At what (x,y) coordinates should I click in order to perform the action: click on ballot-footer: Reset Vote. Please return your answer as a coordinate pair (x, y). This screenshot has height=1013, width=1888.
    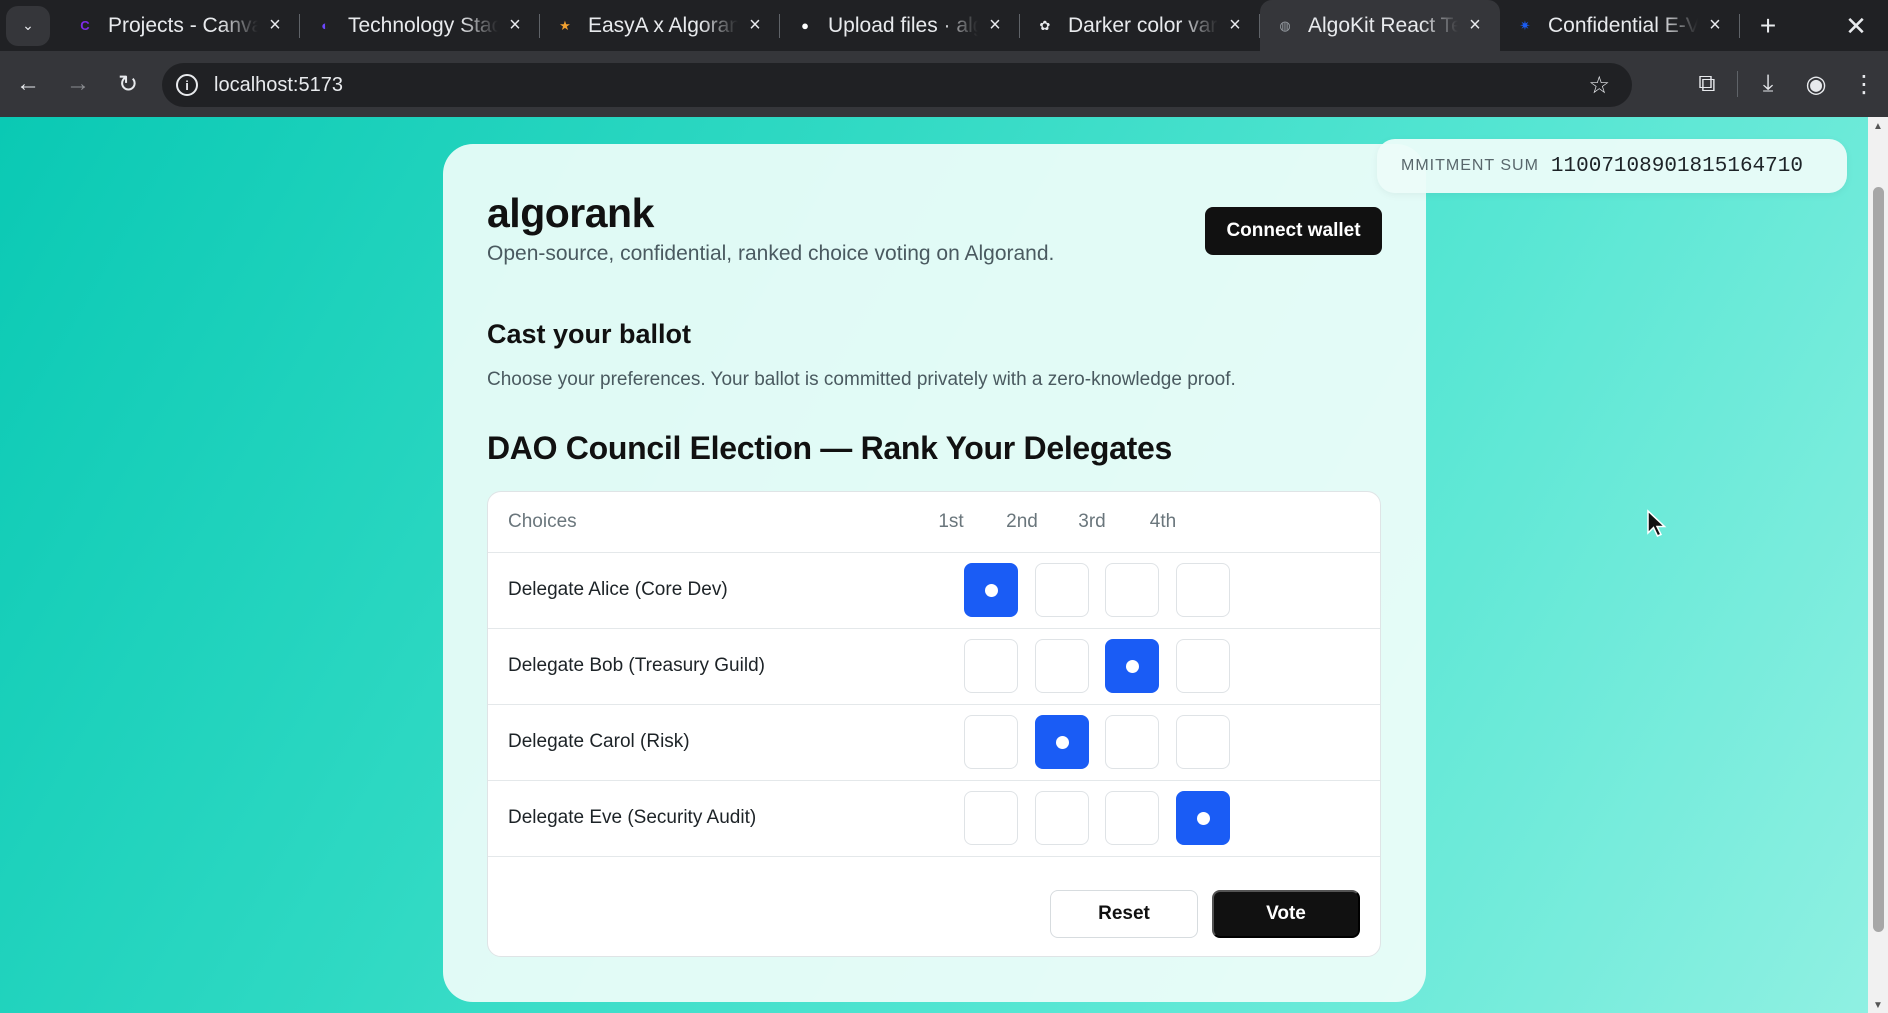
    Looking at the image, I should click on (934, 906).